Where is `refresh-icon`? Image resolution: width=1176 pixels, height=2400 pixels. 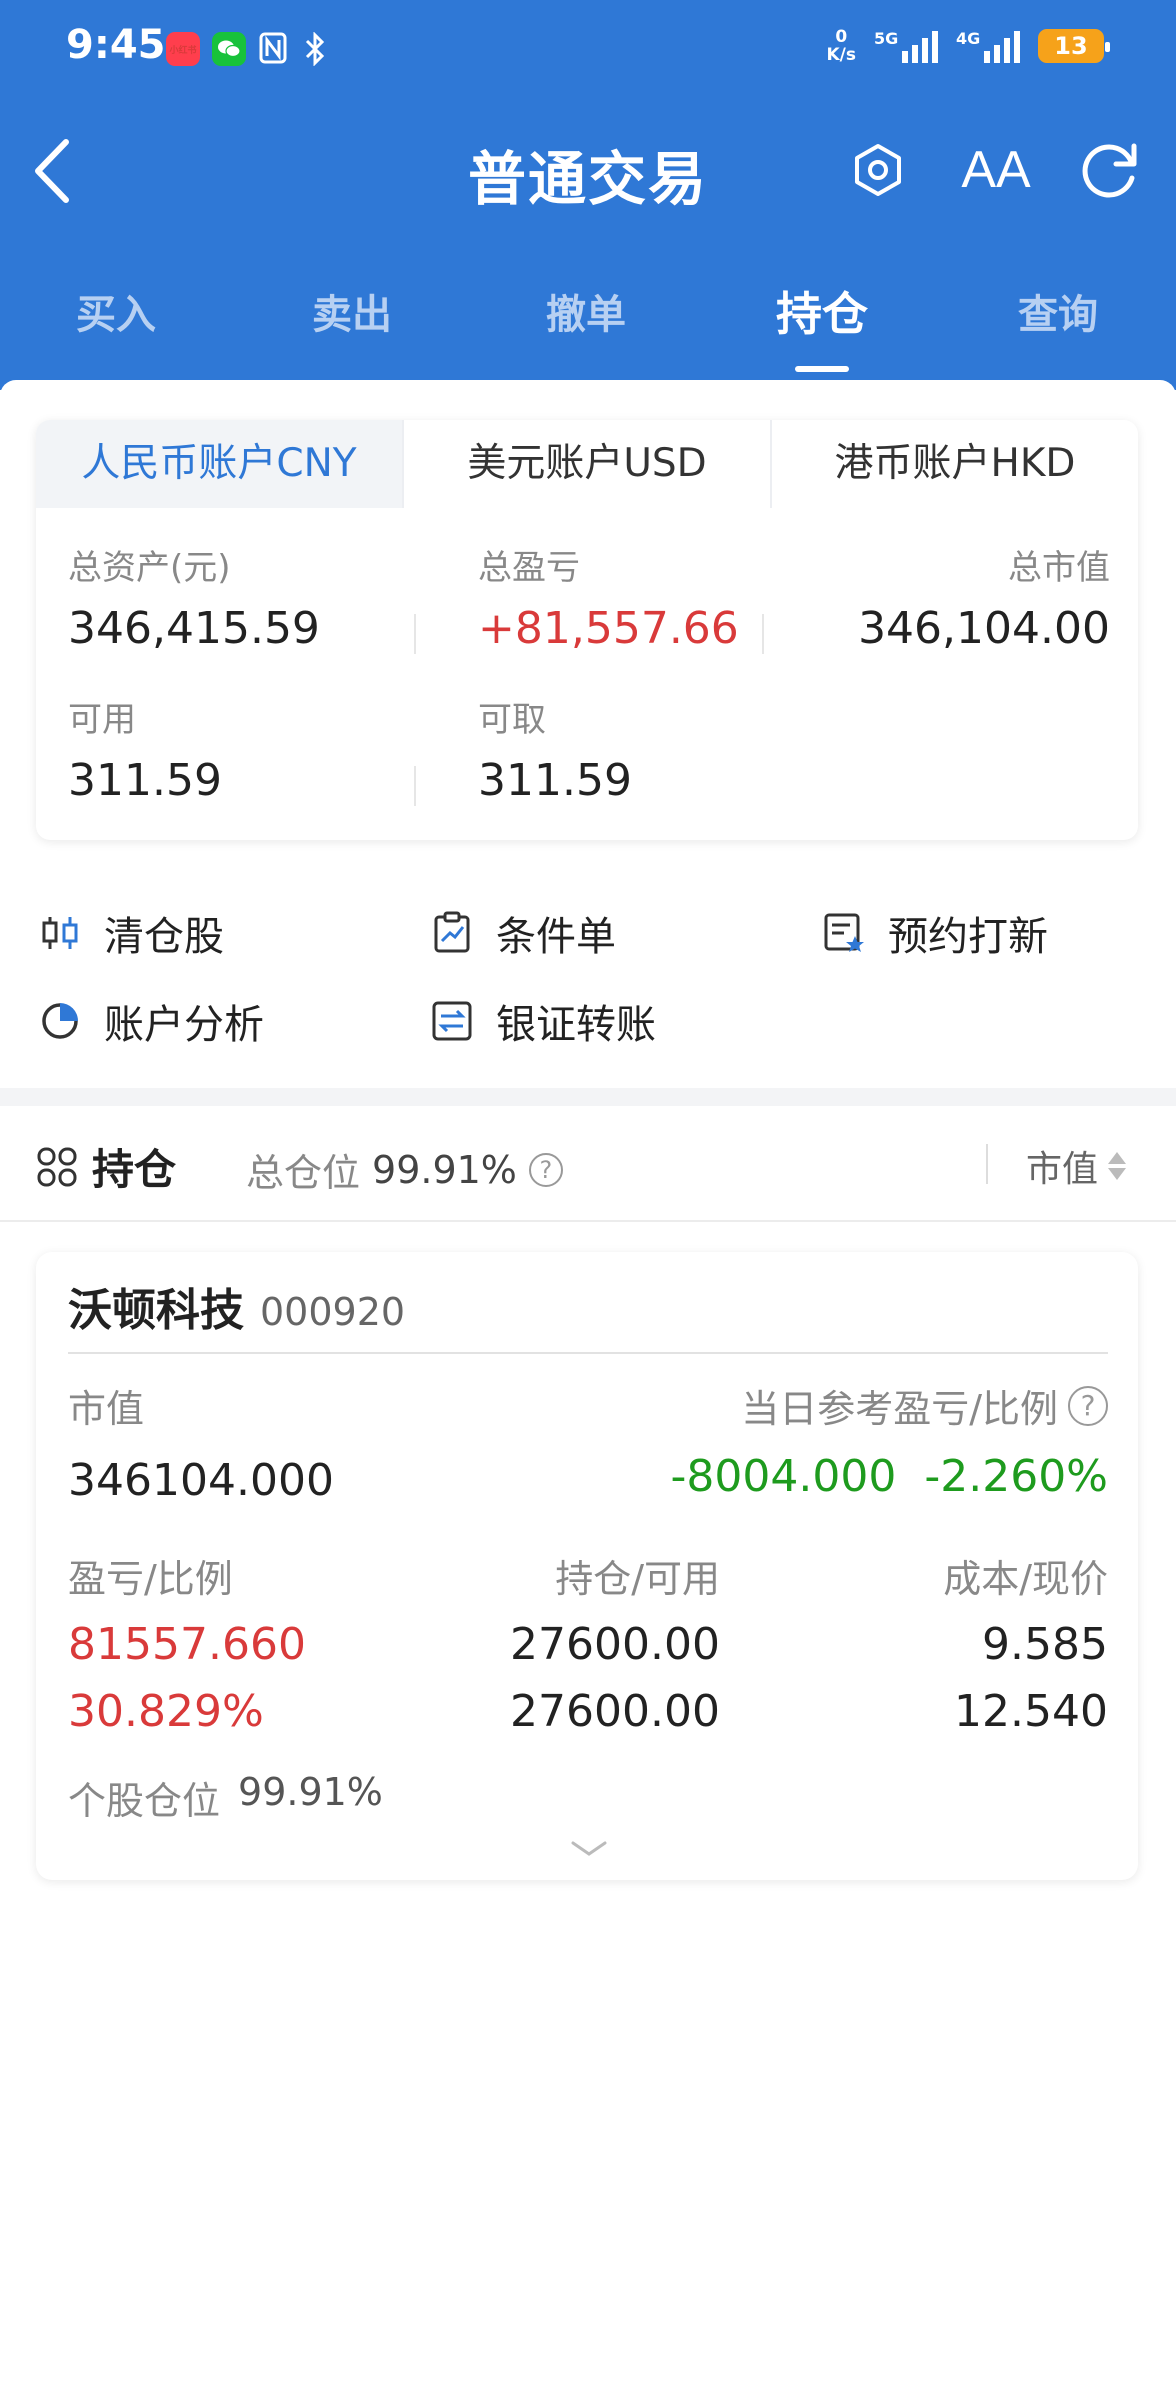
refresh-icon is located at coordinates (1110, 170).